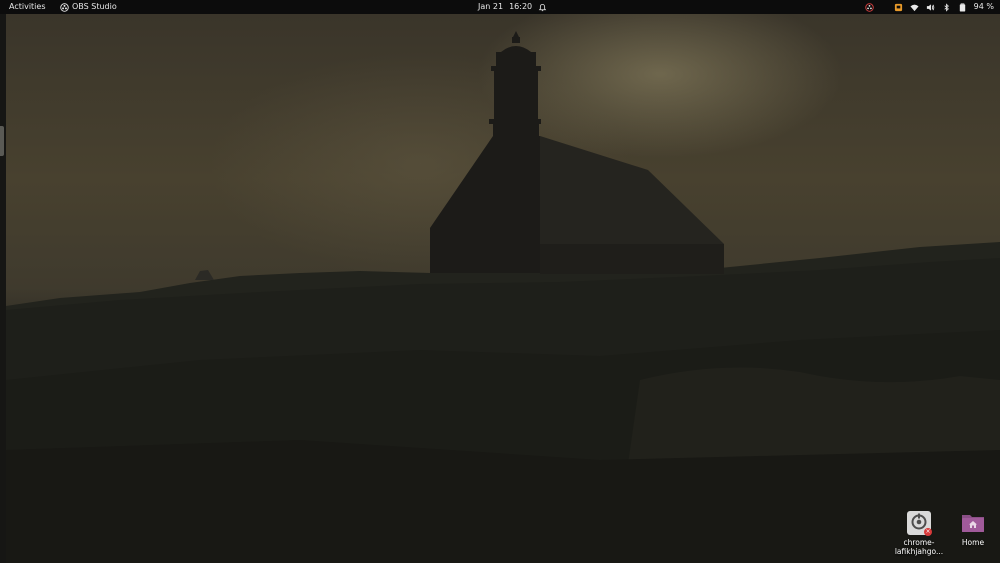 The image size is (1000, 563). I want to click on app-menu-label: OBS Studio, so click(94, 6).